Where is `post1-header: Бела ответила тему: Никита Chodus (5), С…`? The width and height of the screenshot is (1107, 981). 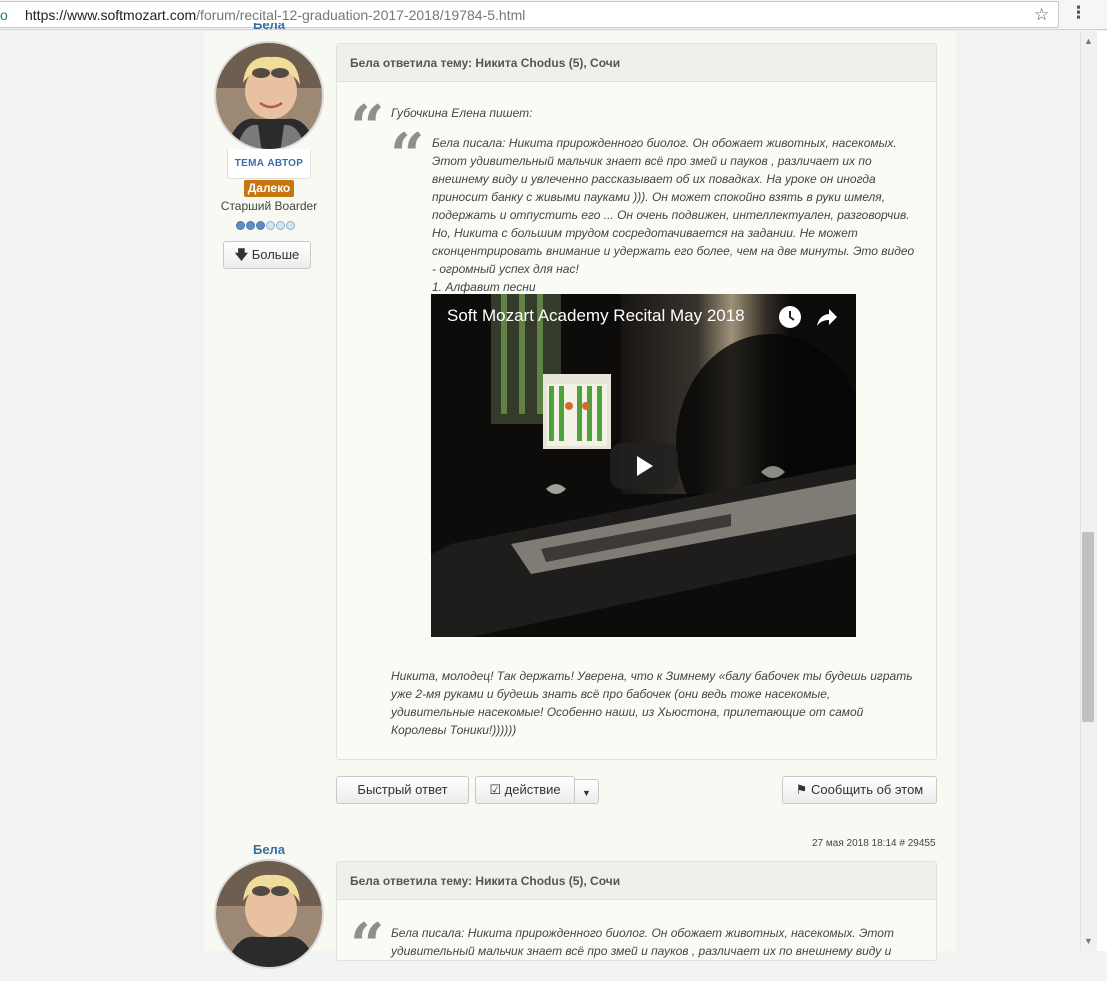
post1-header: Бела ответила тему: Никита Chodus (5), С… is located at coordinates (636, 63).